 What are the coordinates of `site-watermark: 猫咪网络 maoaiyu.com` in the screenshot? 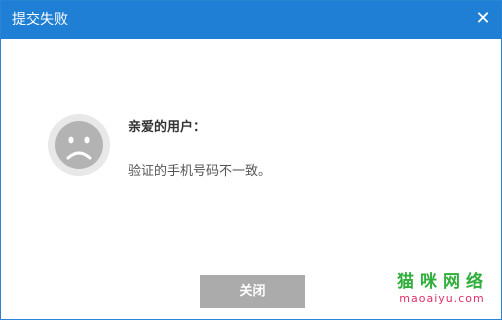 It's located at (442, 289).